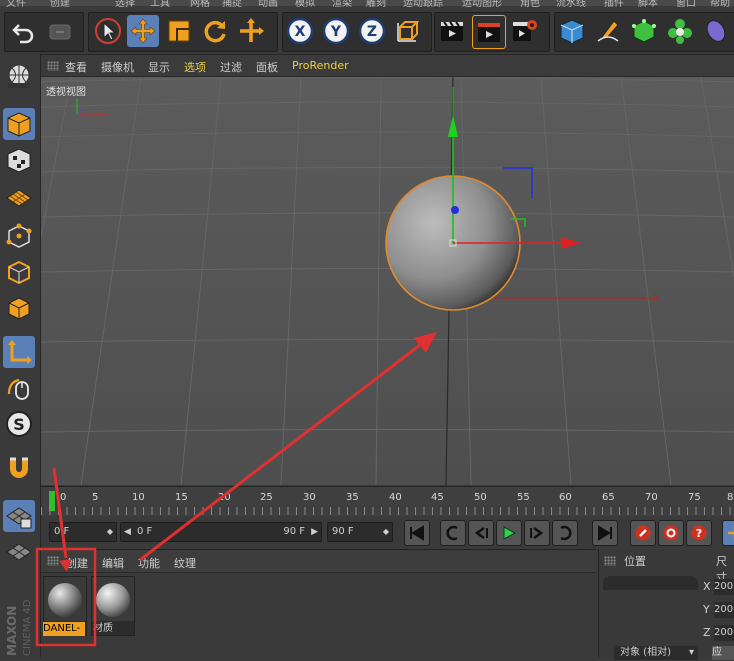  Describe the element at coordinates (221, 532) in the screenshot. I see `frame-range-slider: ◀ 0 F 90 F ▶` at that location.